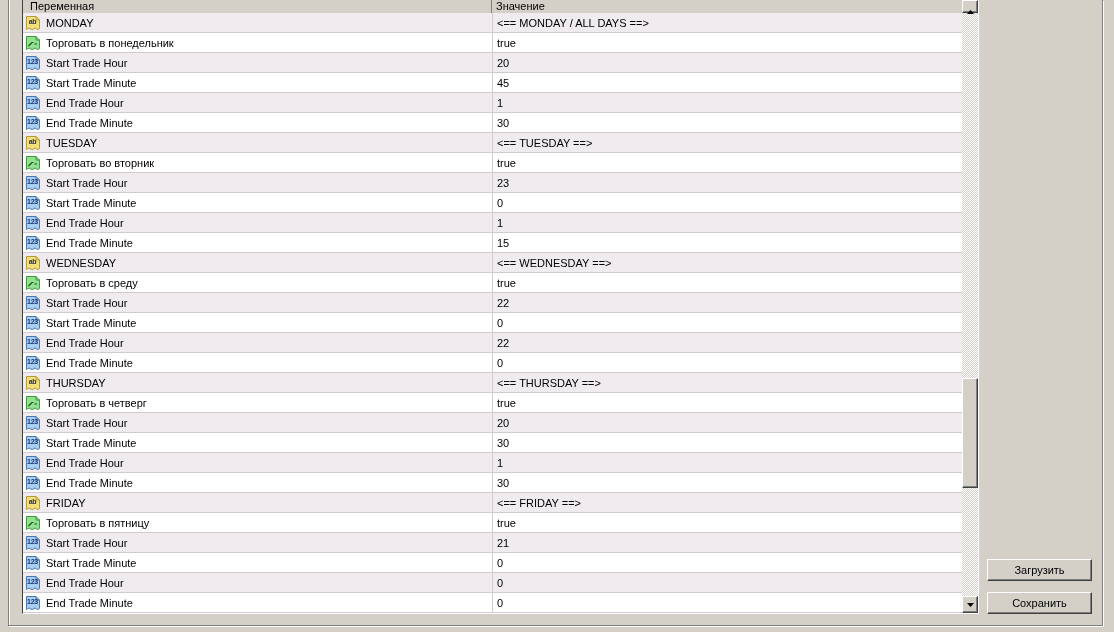 This screenshot has width=1114, height=632. Describe the element at coordinates (727, 6) in the screenshot. I see `column-header: Значение` at that location.